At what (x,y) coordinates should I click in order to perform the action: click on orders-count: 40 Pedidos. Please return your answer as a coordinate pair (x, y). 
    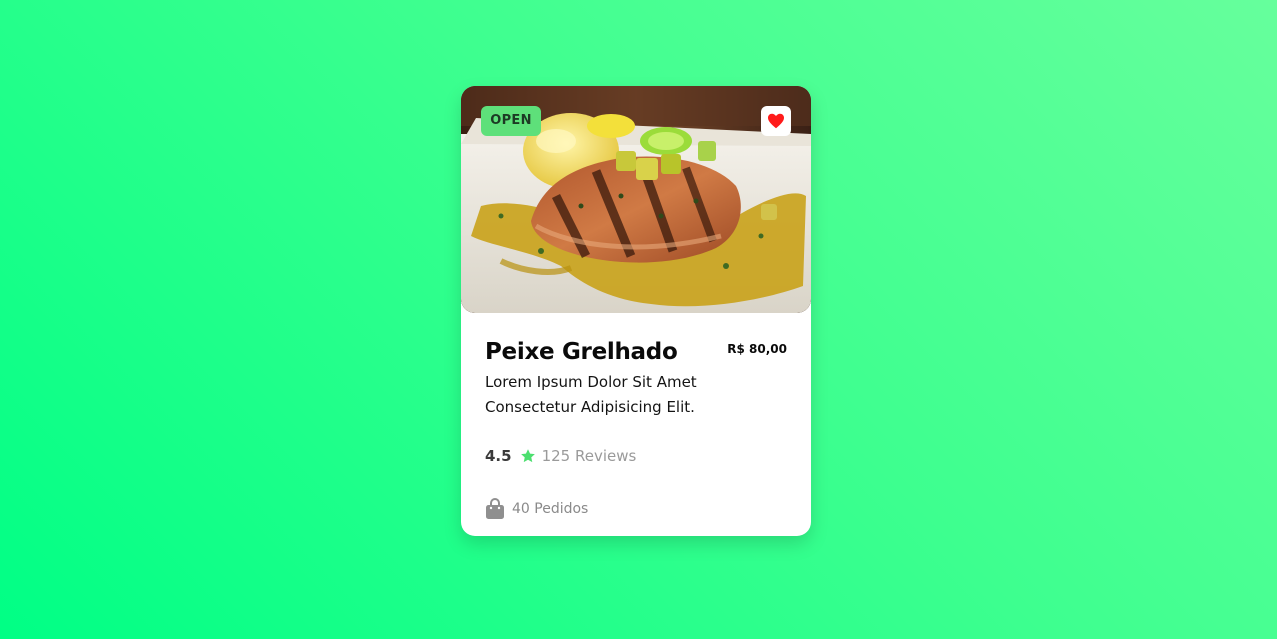
    Looking at the image, I should click on (550, 509).